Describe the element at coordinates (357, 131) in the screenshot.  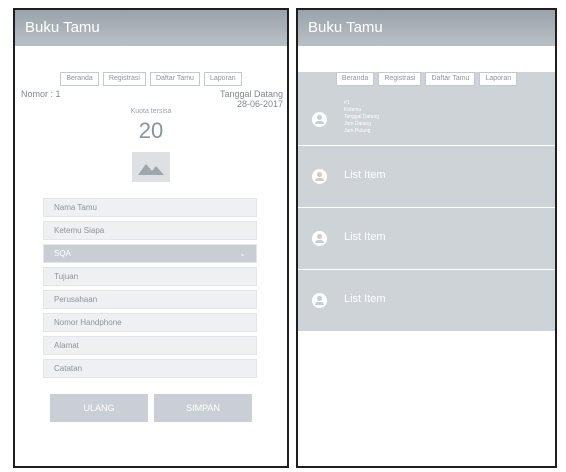
I see `guest-jam-pulang: Jam Pulang` at that location.